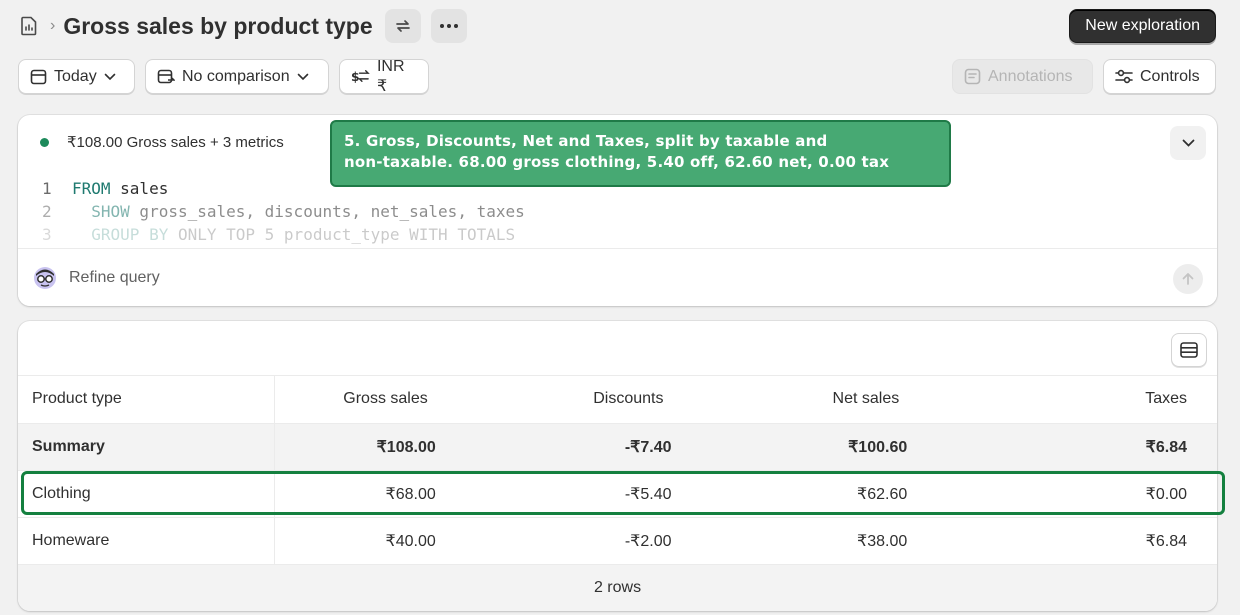 The height and width of the screenshot is (615, 1240). What do you see at coordinates (863, 447) in the screenshot?
I see `cell: ₹100.60` at bounding box center [863, 447].